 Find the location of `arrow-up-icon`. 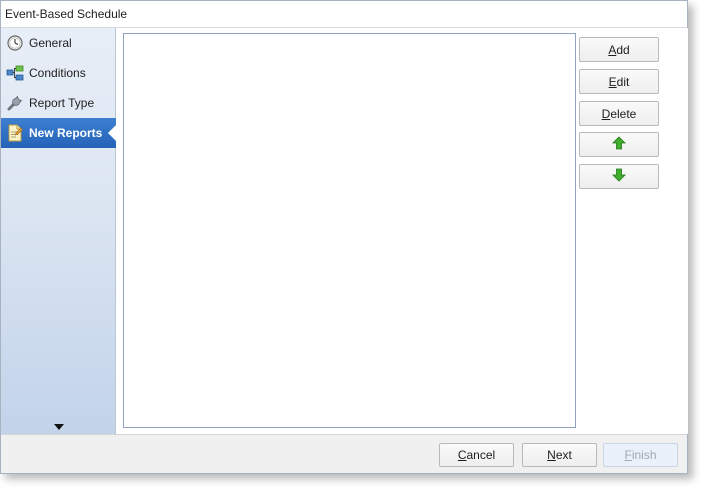

arrow-up-icon is located at coordinates (619, 144).